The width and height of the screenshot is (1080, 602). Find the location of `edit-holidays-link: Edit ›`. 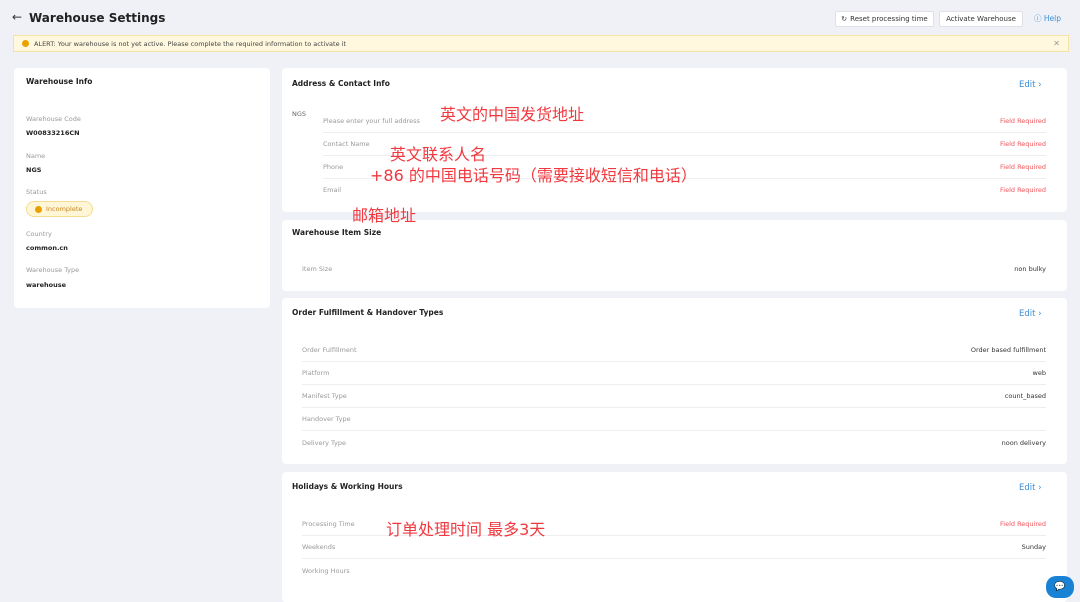

edit-holidays-link: Edit › is located at coordinates (1030, 488).